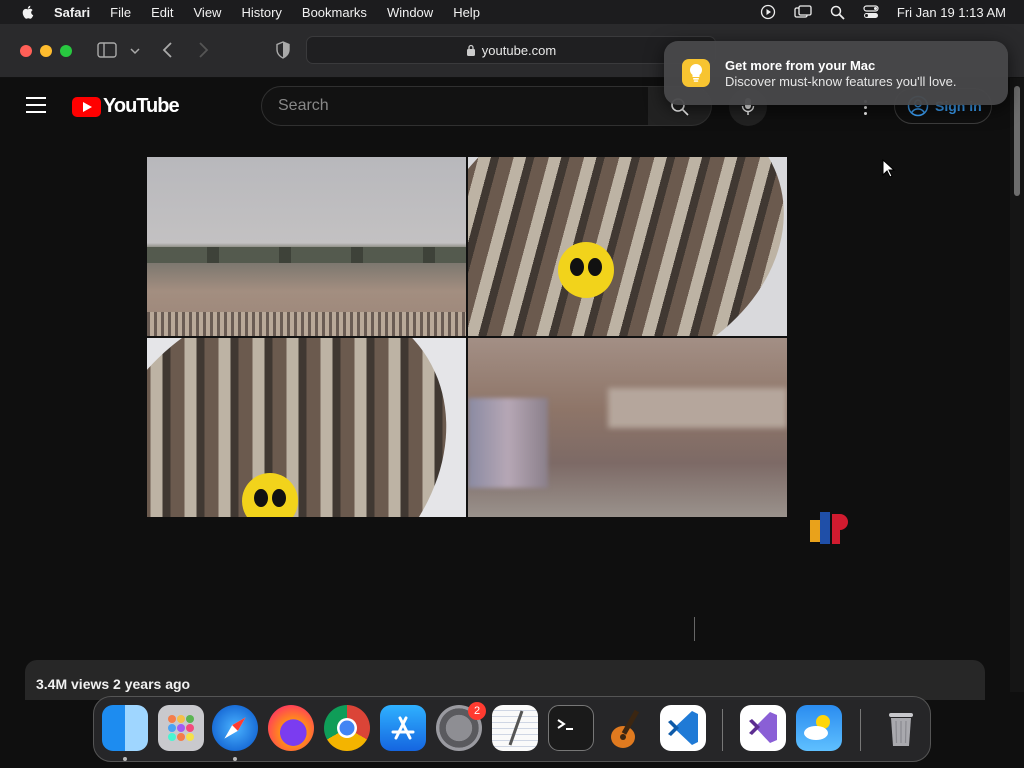 The height and width of the screenshot is (768, 1024). Describe the element at coordinates (306, 246) in the screenshot. I see `video-frame-train` at that location.